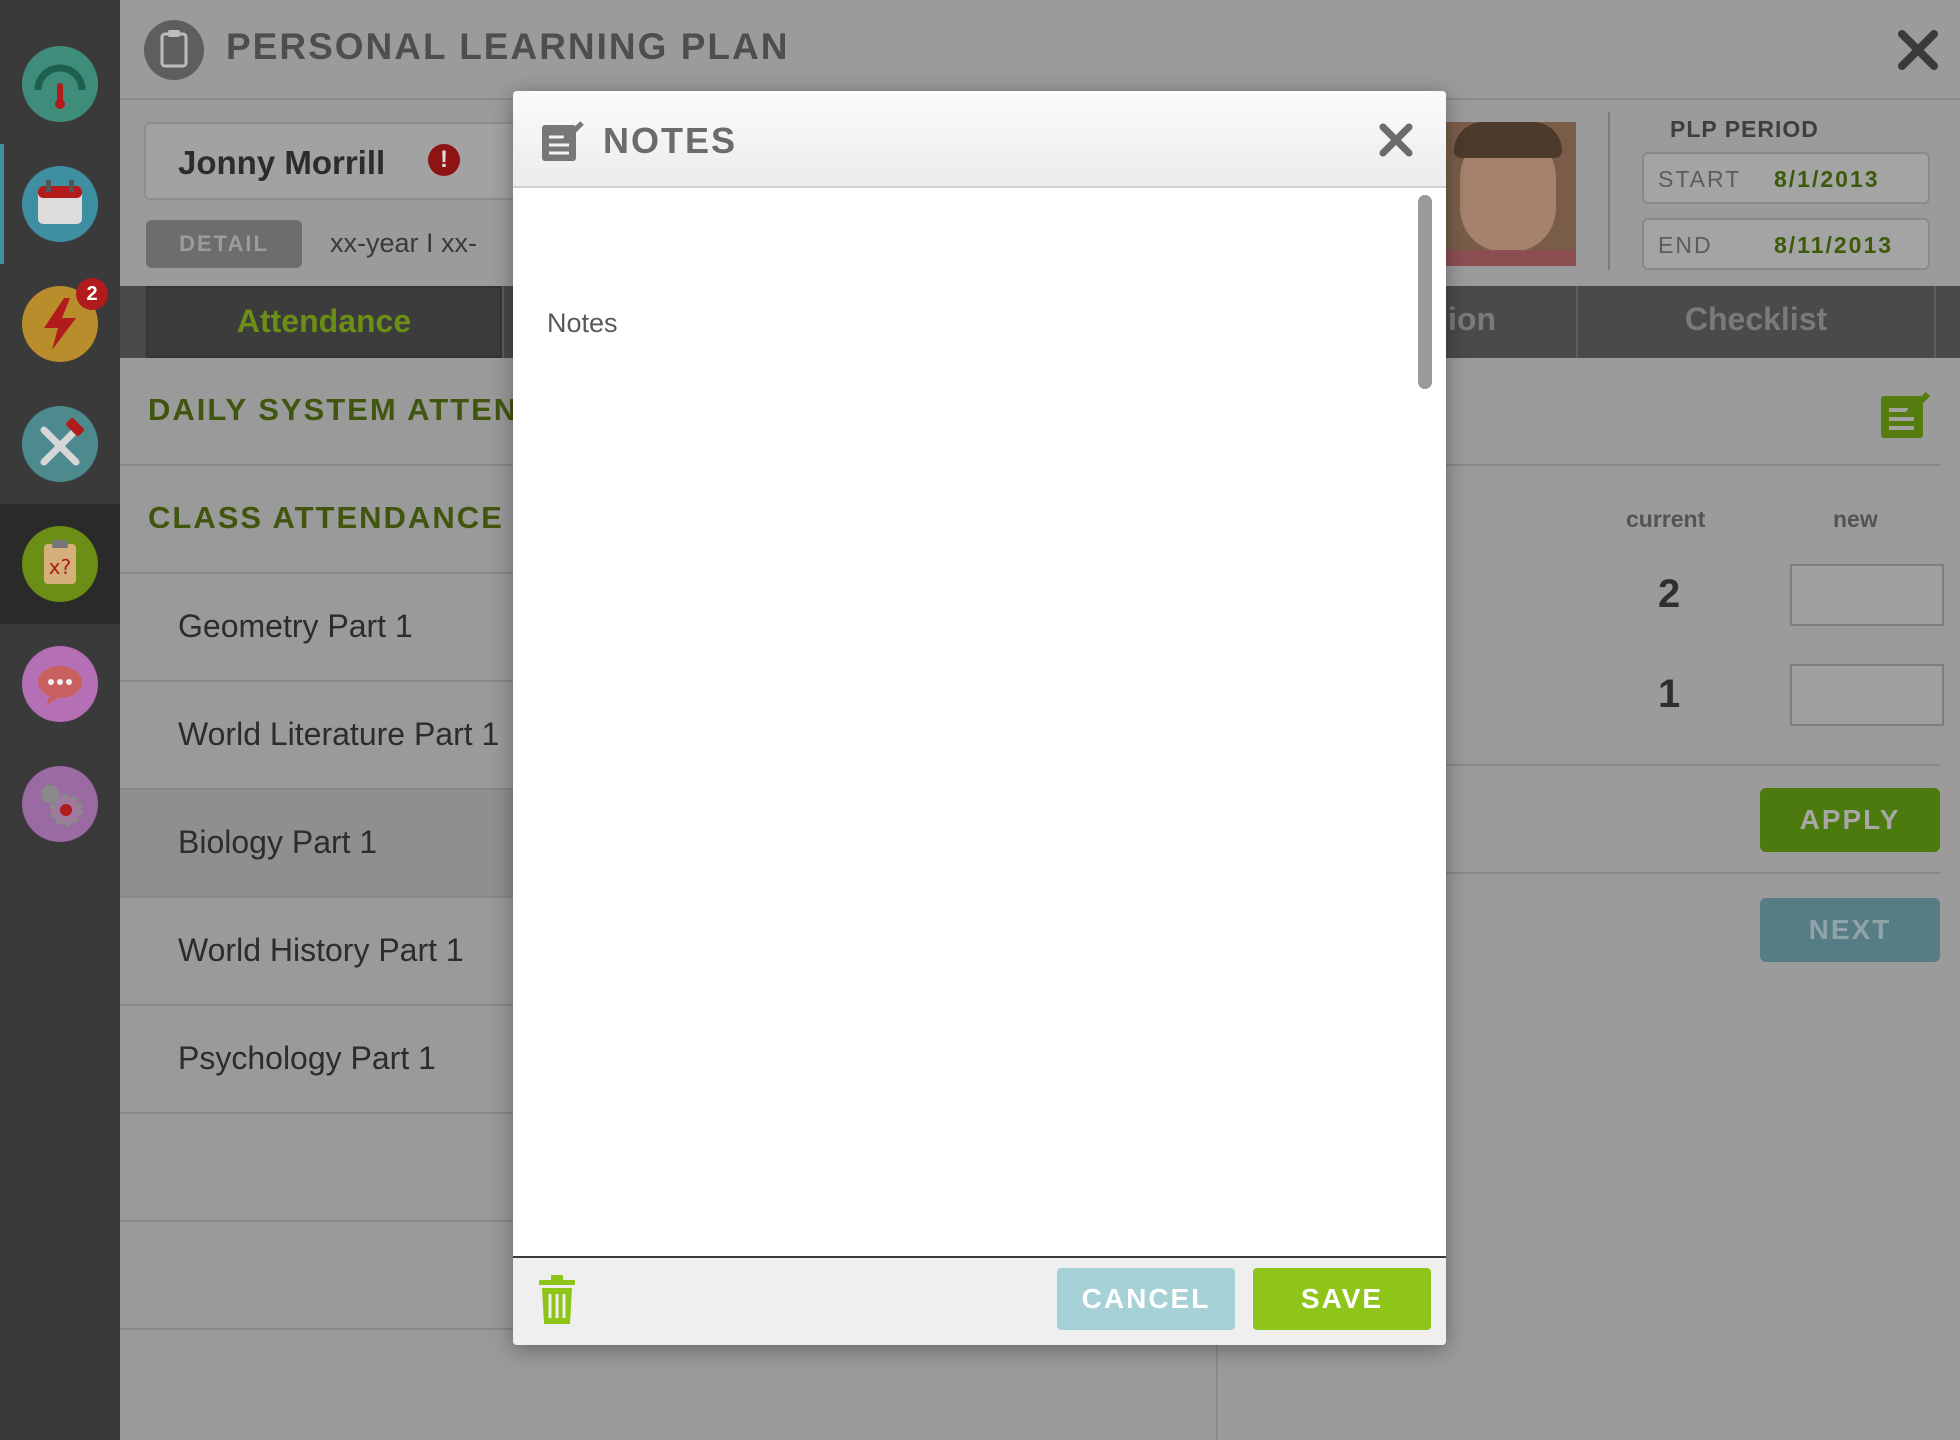 This screenshot has width=1960, height=1440. I want to click on chat-icon, so click(60, 684).